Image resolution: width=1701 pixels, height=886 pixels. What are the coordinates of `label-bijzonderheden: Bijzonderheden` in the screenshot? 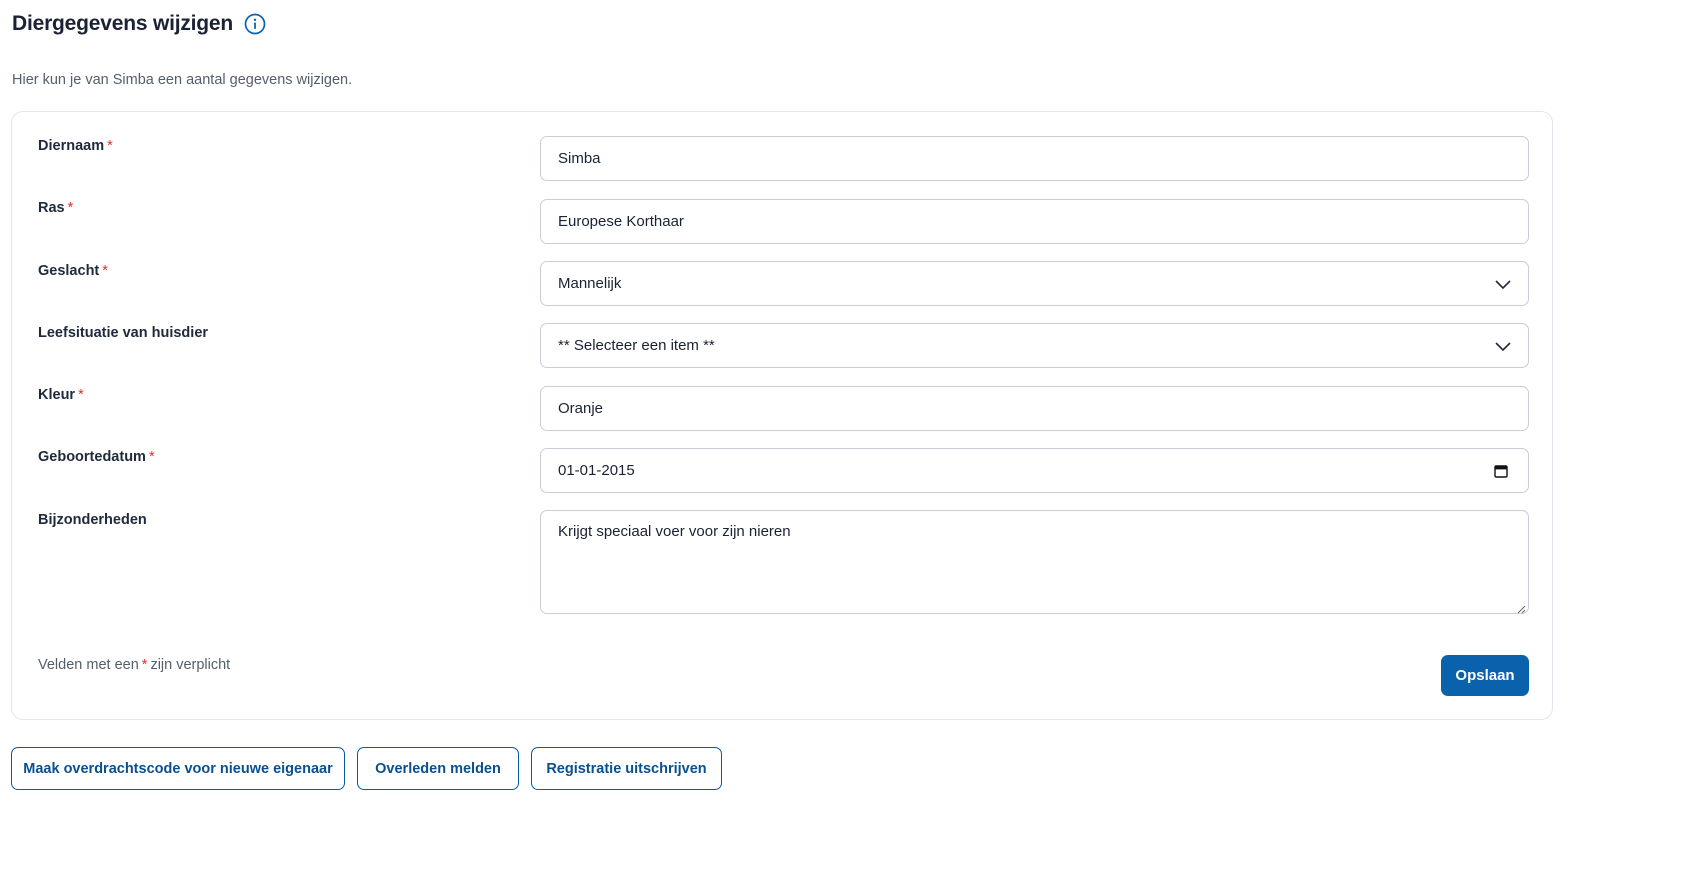 It's located at (92, 520).